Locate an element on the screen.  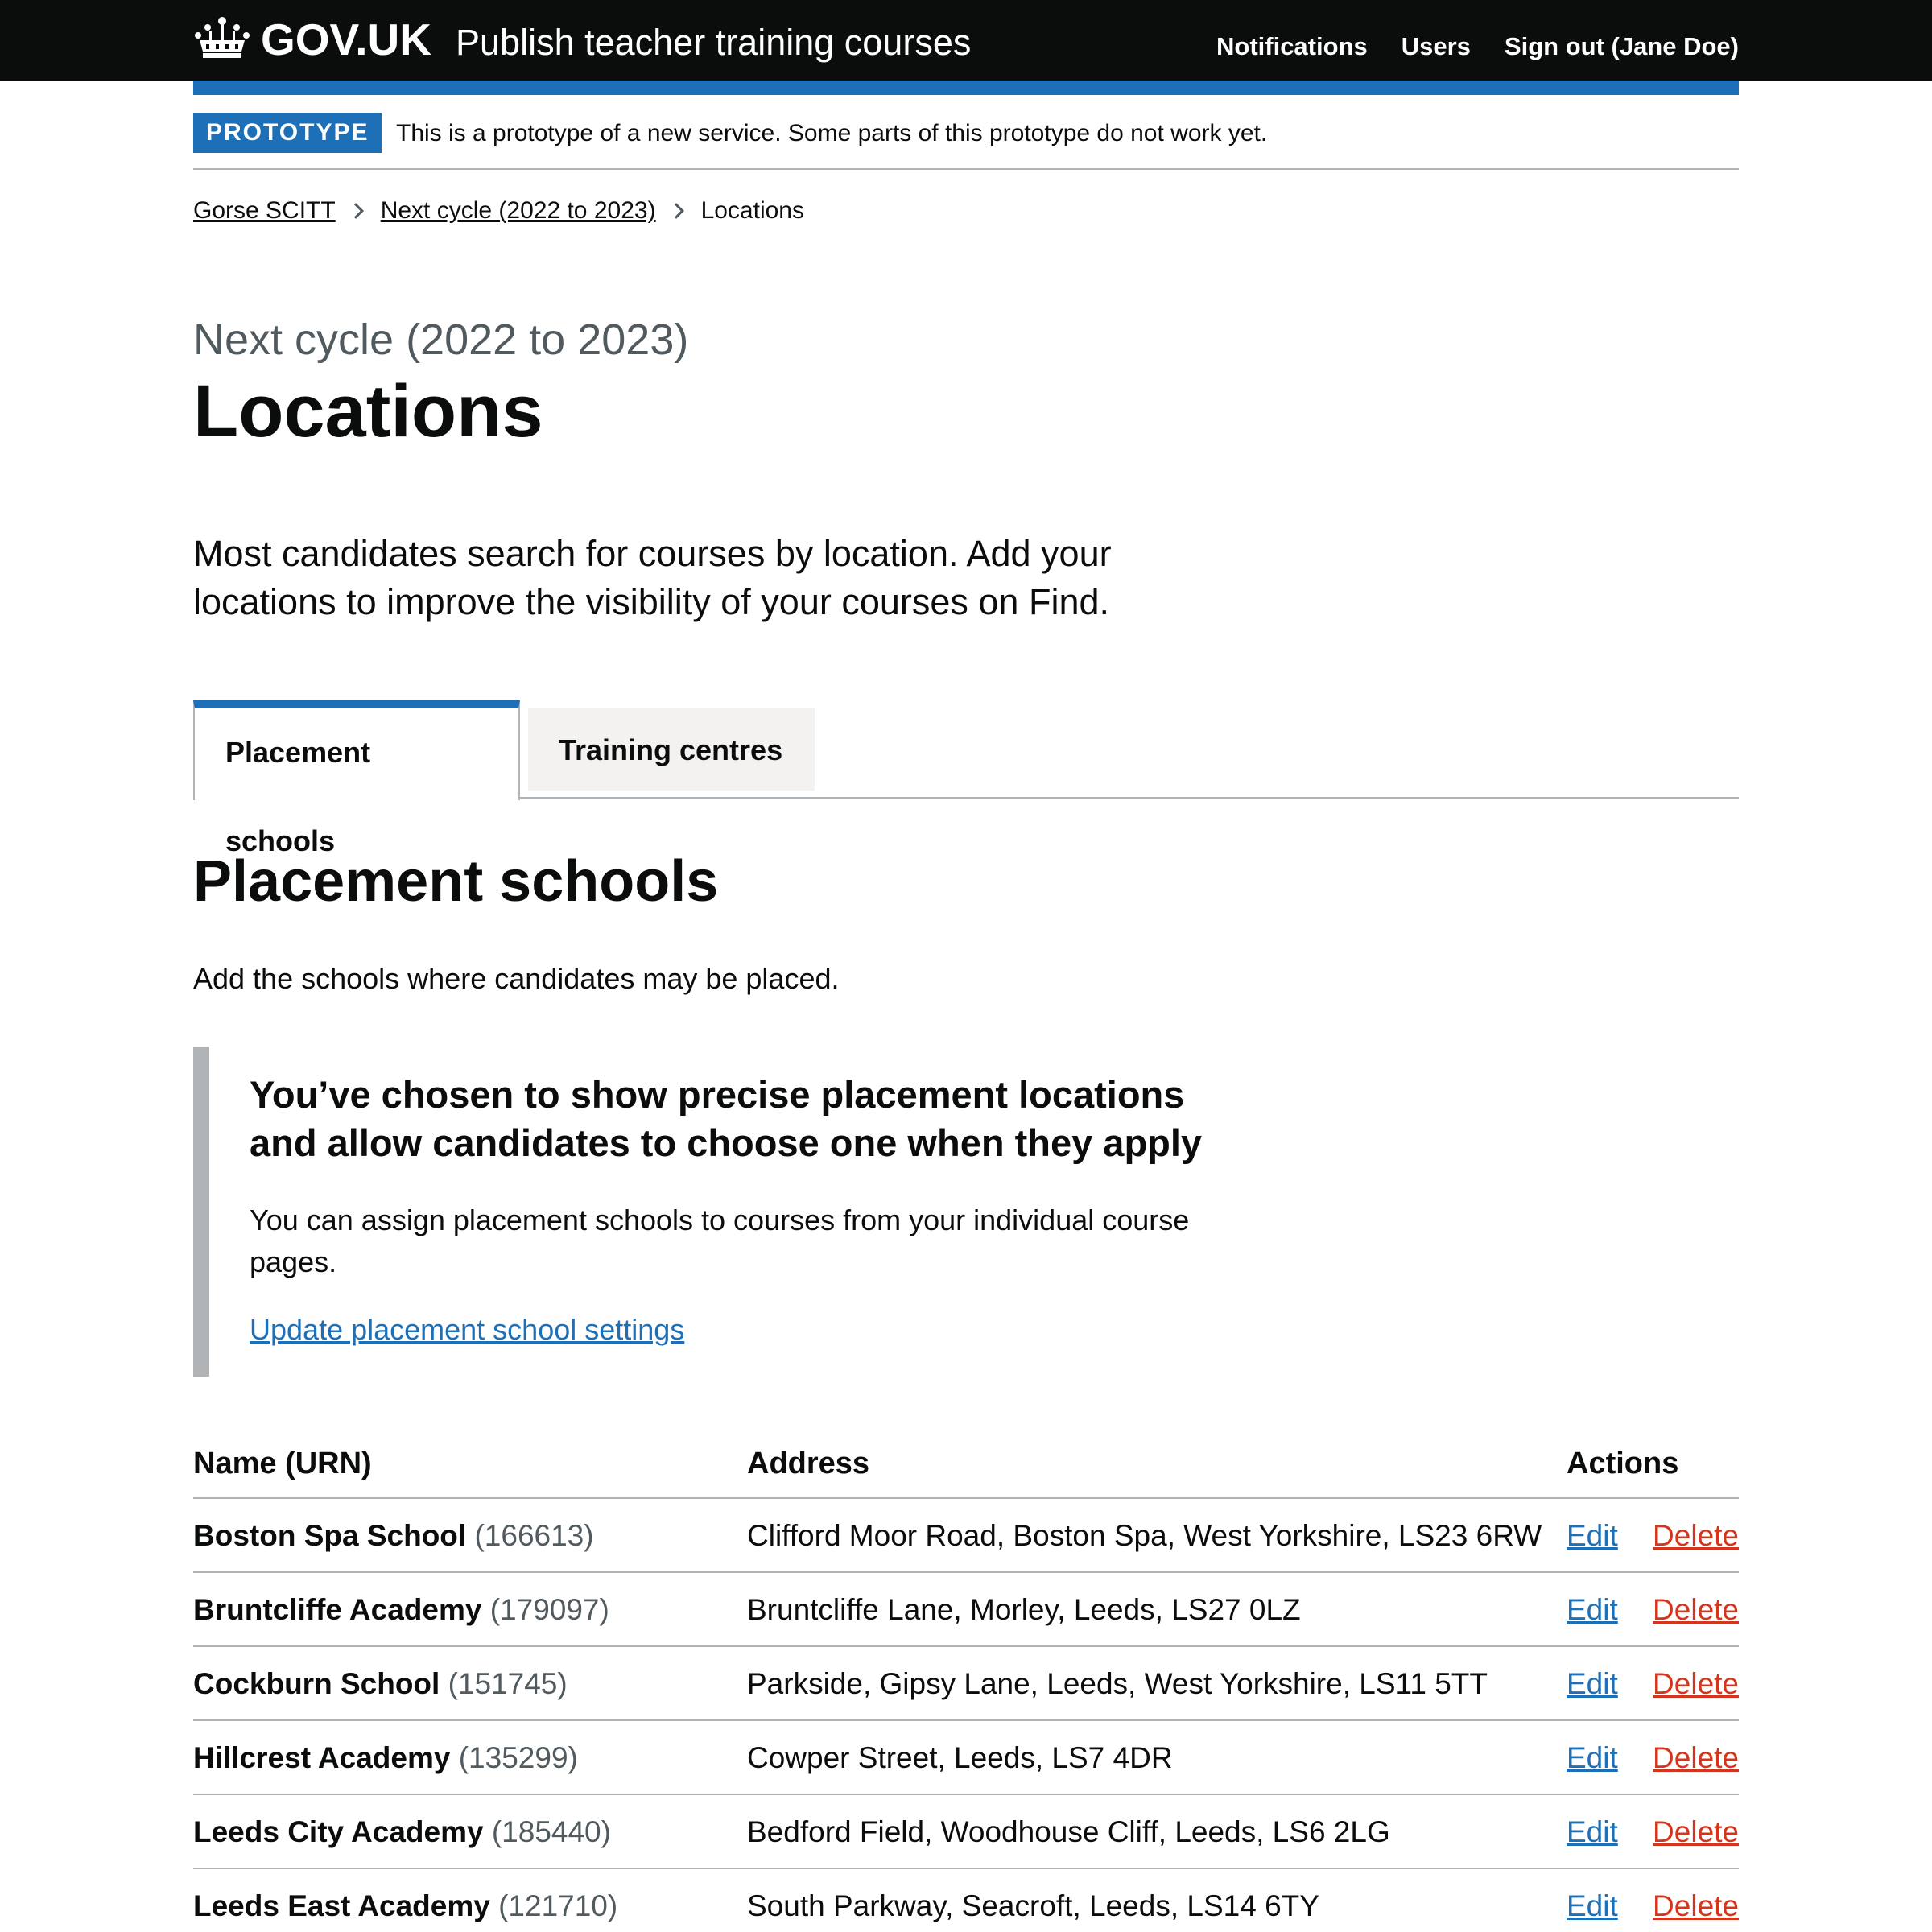
tab-list: Placement schools Training centres is located at coordinates (966, 778).